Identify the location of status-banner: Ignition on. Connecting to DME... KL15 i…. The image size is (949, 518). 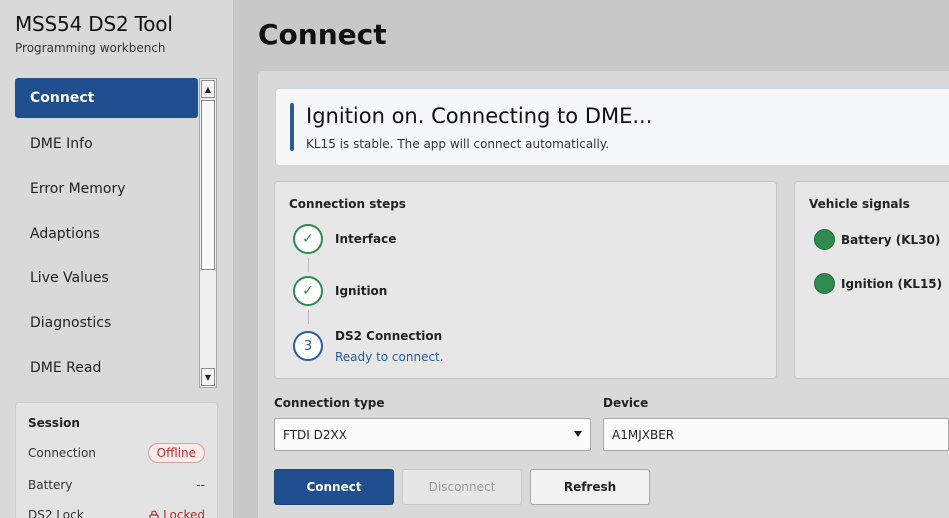
(612, 127).